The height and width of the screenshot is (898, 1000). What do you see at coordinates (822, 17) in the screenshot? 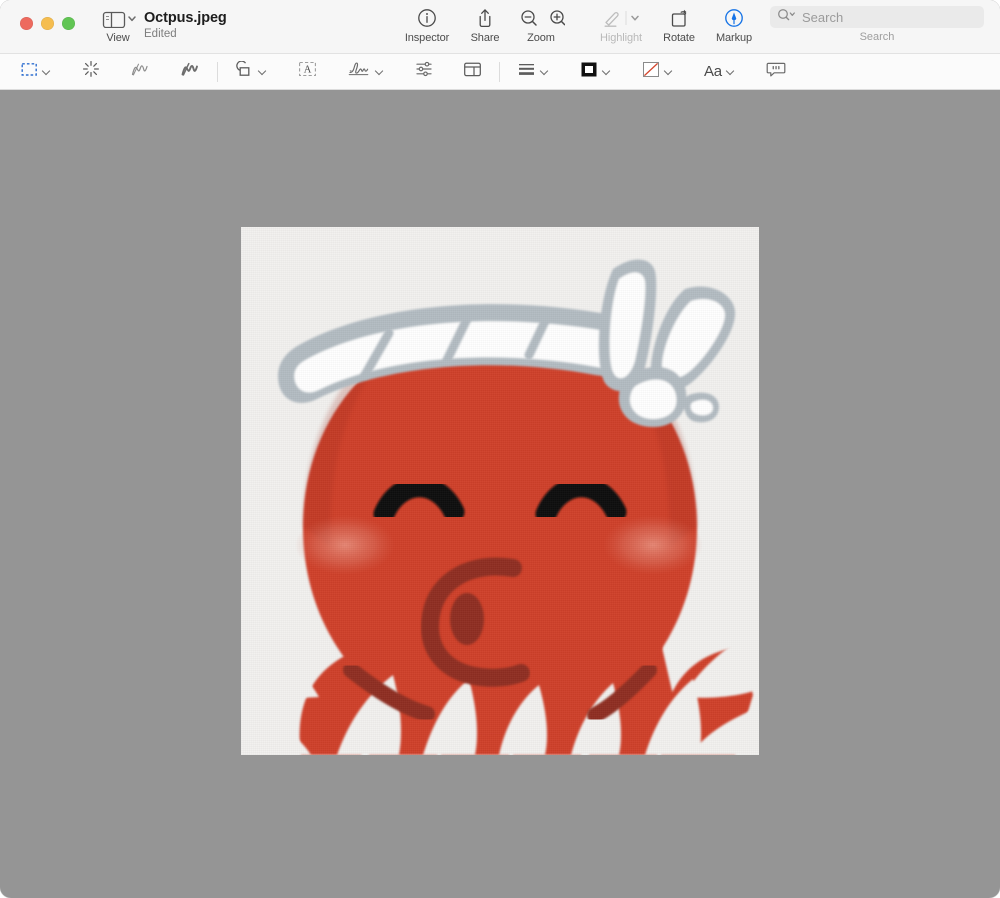
I see `search-input-placeholder: Search` at bounding box center [822, 17].